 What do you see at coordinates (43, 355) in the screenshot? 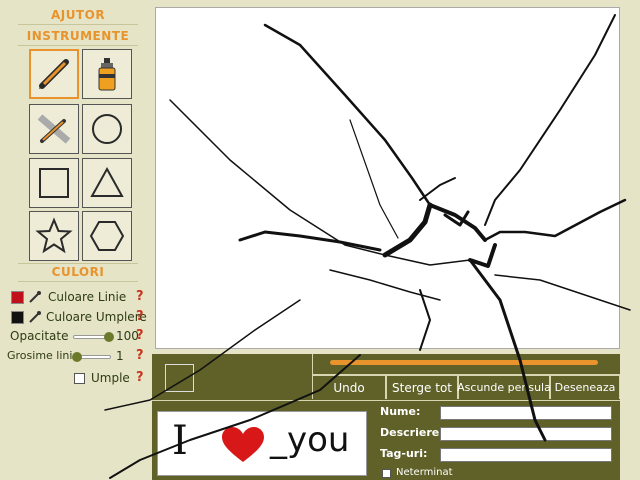
I see `line-width-label: Grosime linie` at bounding box center [43, 355].